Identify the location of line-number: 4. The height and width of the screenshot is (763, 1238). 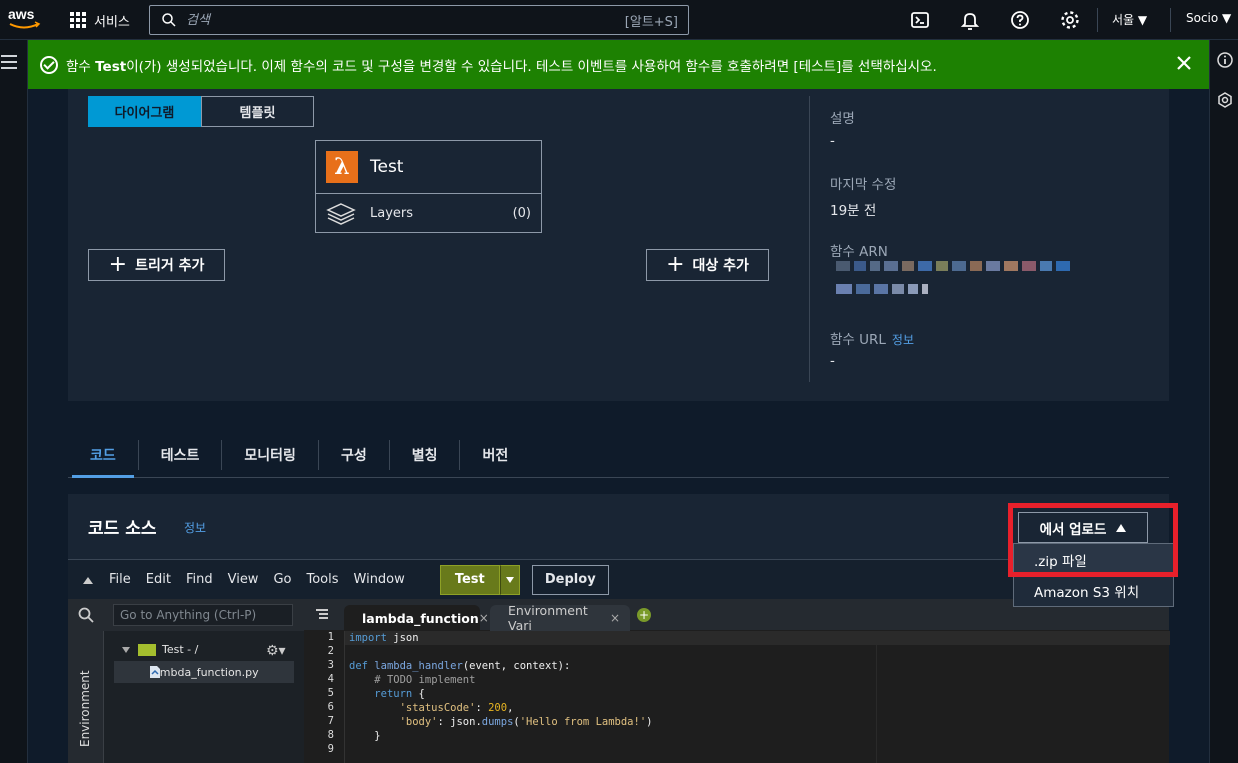
(330, 679).